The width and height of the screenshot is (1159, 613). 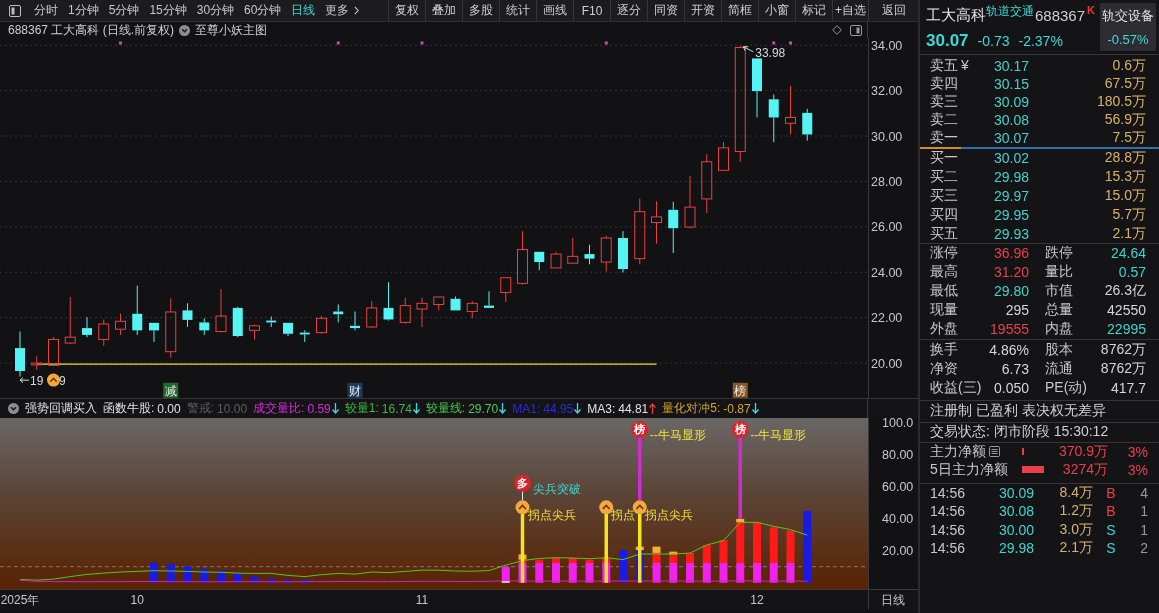 I want to click on axis-label: 20.00, so click(x=898, y=551).